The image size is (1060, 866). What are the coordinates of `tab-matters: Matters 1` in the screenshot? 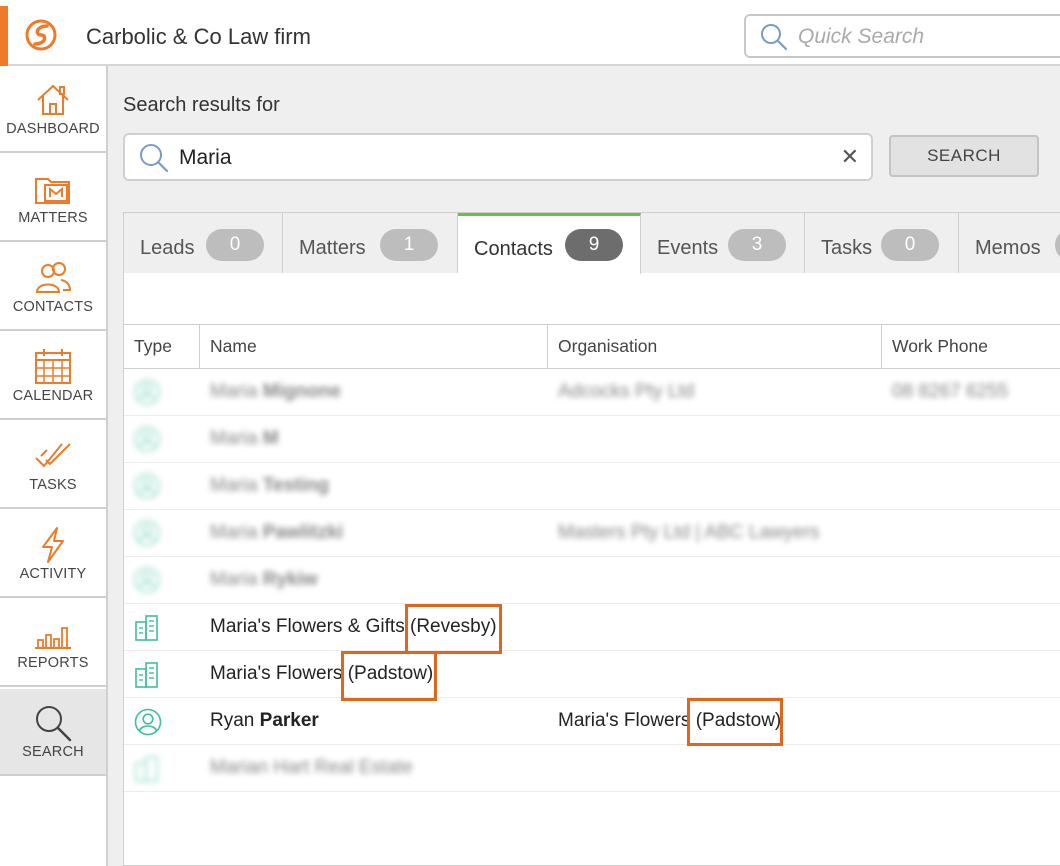 It's located at (370, 243).